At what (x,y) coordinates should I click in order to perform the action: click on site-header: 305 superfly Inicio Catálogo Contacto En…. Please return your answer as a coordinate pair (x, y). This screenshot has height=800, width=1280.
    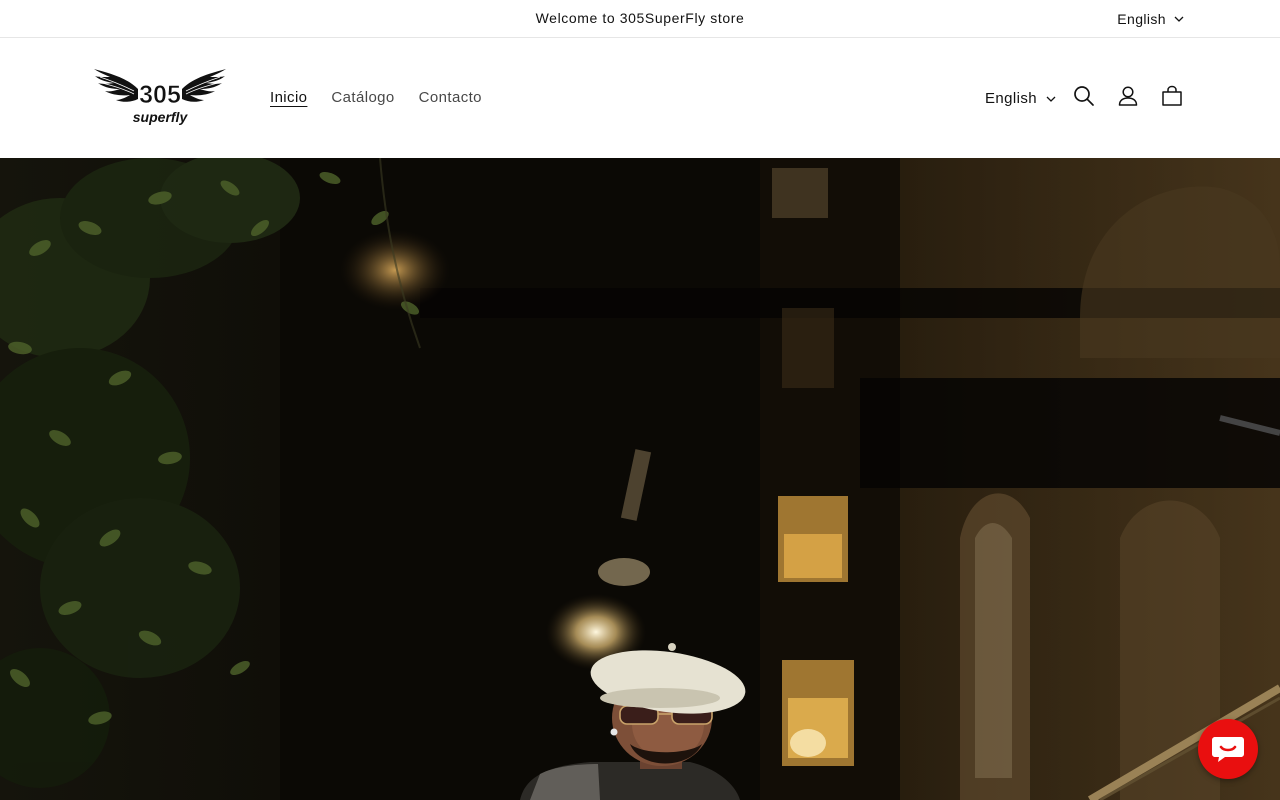
    Looking at the image, I should click on (640, 98).